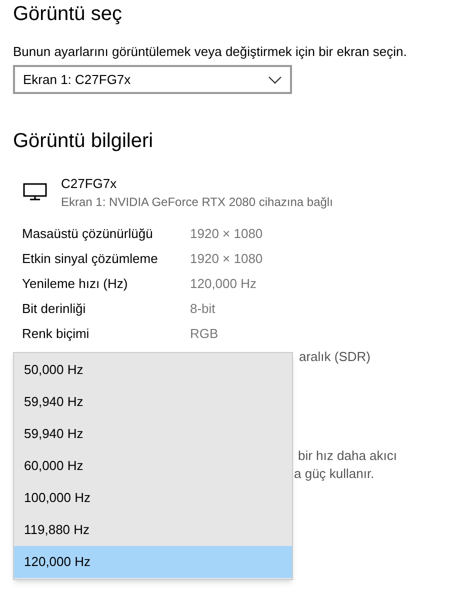 This screenshot has width=449, height=591. What do you see at coordinates (89, 184) in the screenshot?
I see `monitor-name: C27FG7x` at bounding box center [89, 184].